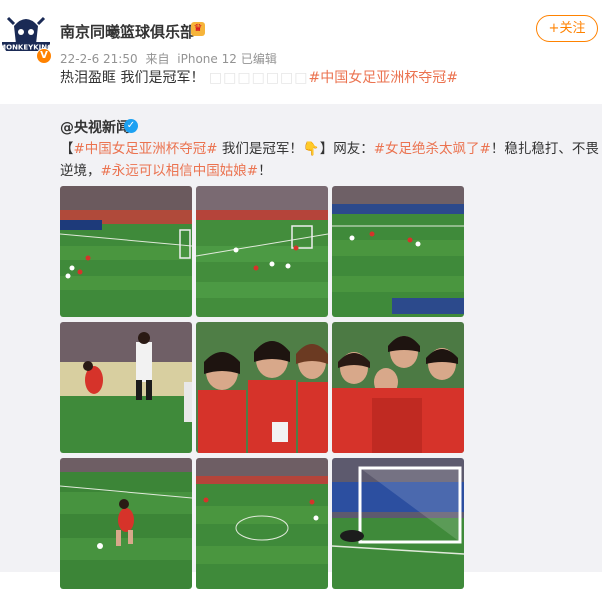  Describe the element at coordinates (131, 126) in the screenshot. I see `verified-blue-icon: ✓` at that location.